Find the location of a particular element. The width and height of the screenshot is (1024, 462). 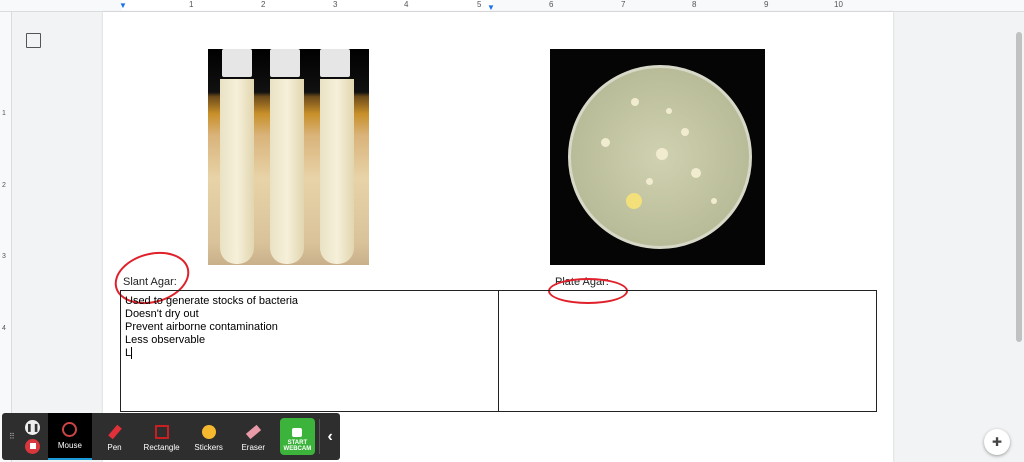

ruler-tick: 7 is located at coordinates (623, 4).